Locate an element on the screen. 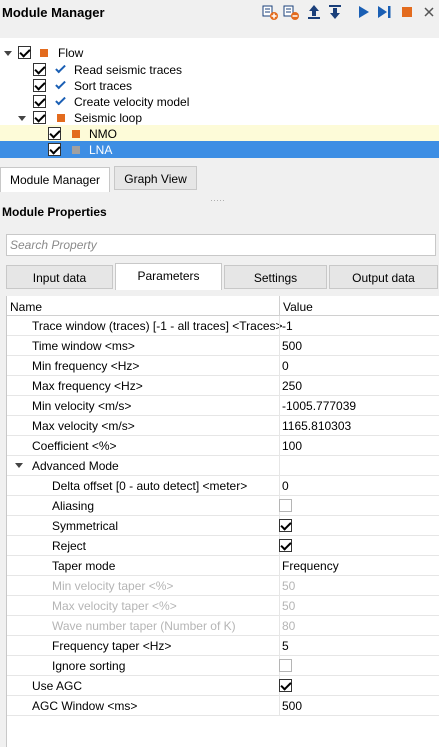  property-row: AGC Window <ms> 500 is located at coordinates (223, 706).